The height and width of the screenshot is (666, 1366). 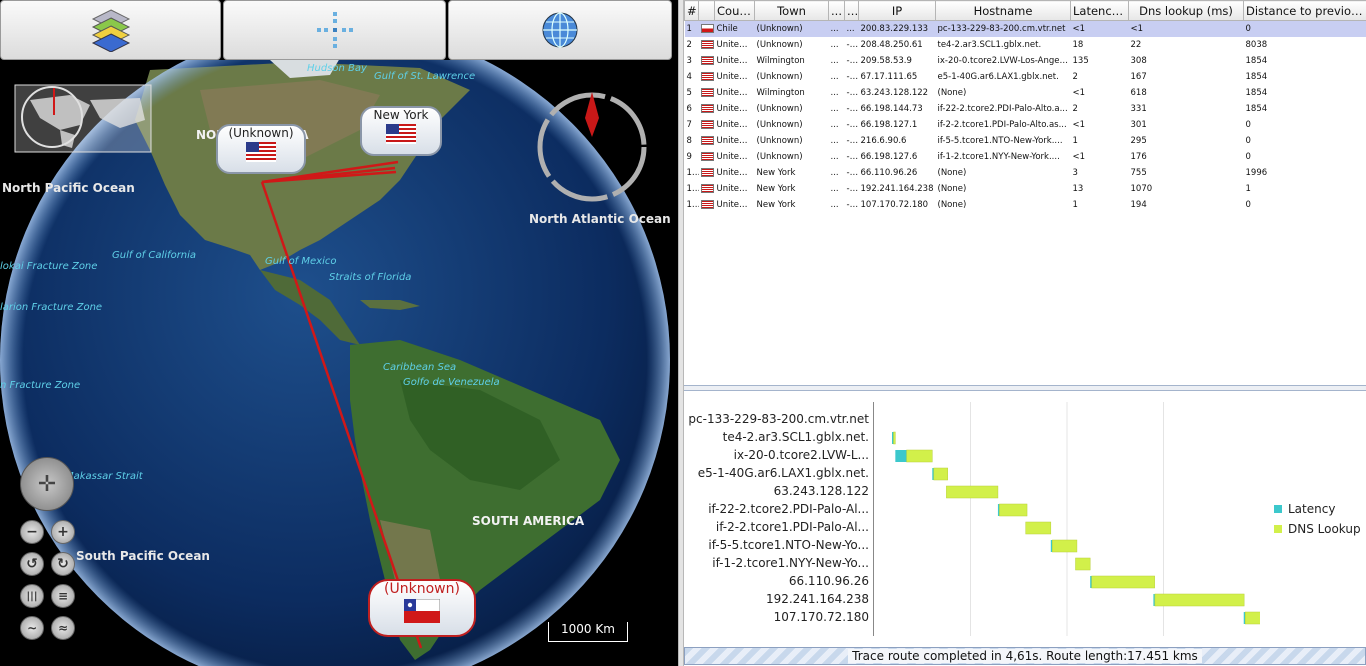 I want to click on cell-n: 3, so click(x=689, y=60).